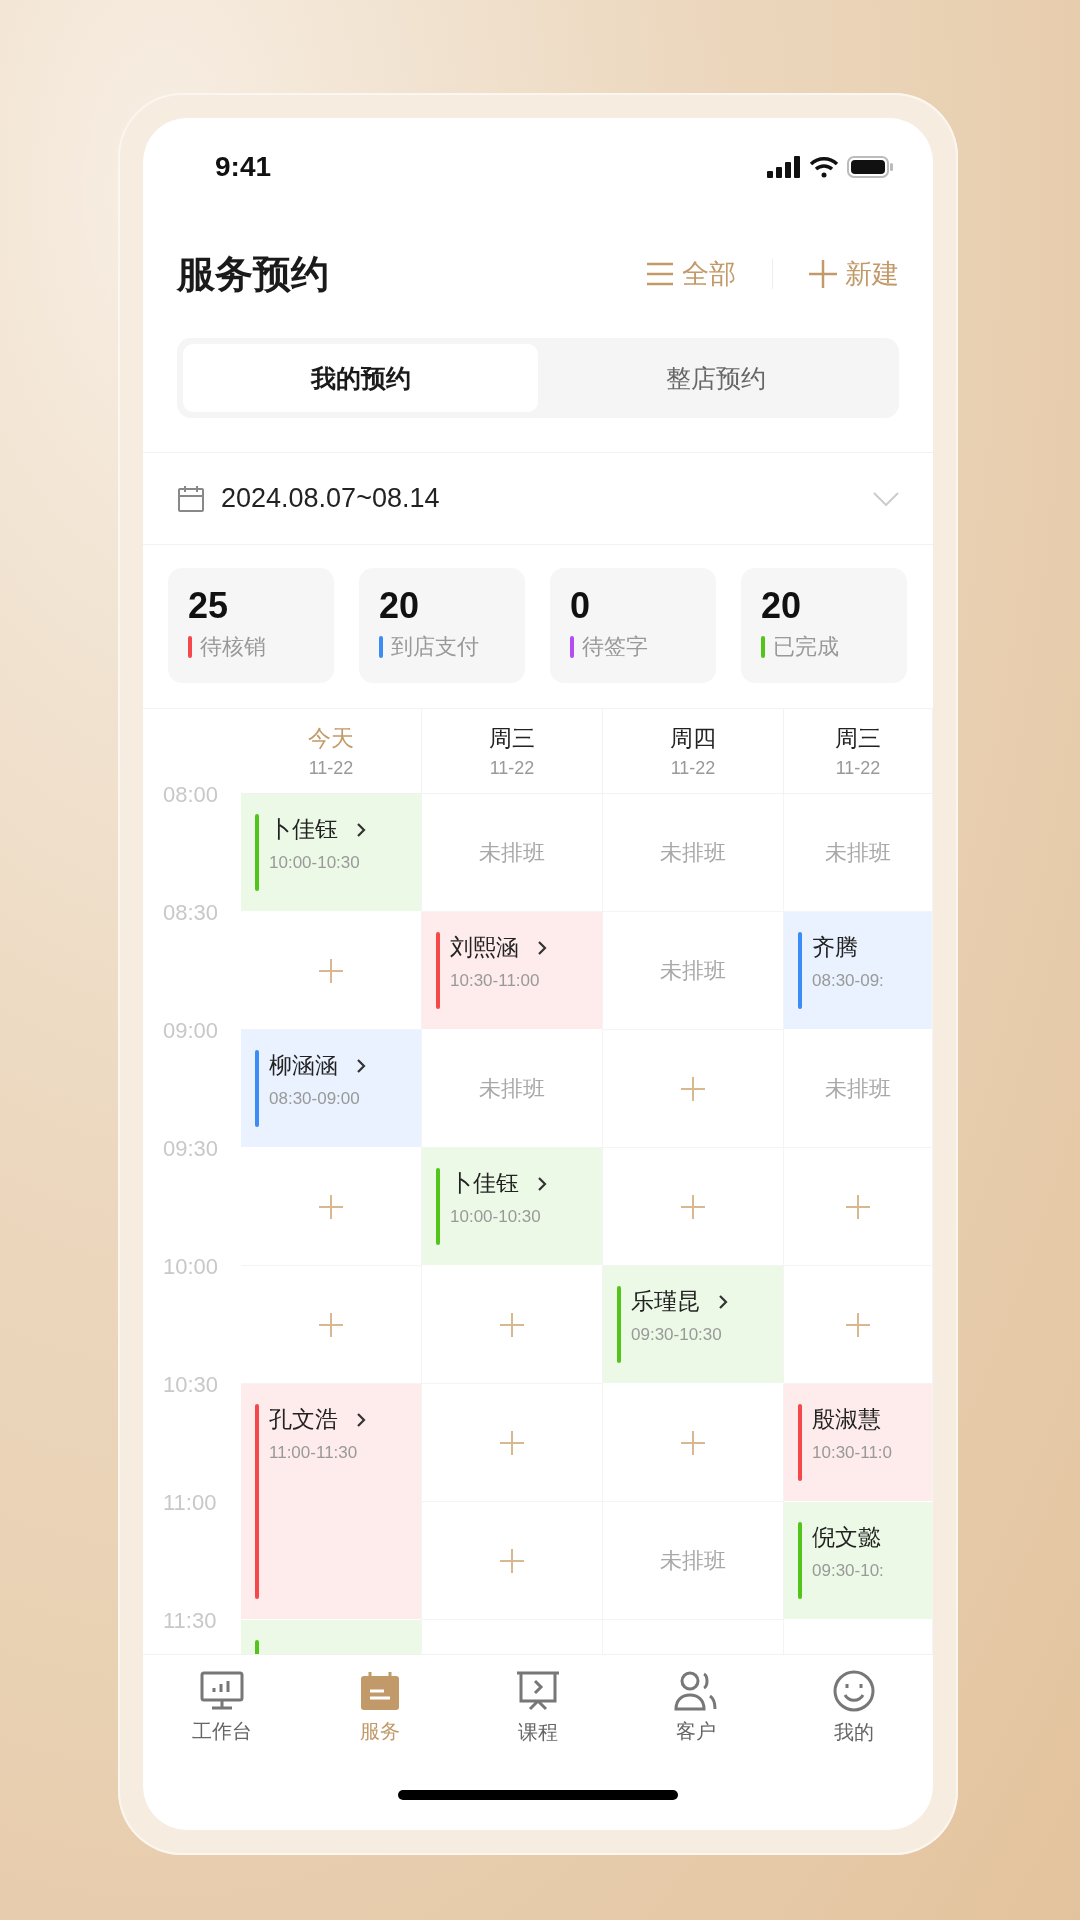  I want to click on appointment-card: 殷淑慧 10:30-11:0, so click(858, 1443).